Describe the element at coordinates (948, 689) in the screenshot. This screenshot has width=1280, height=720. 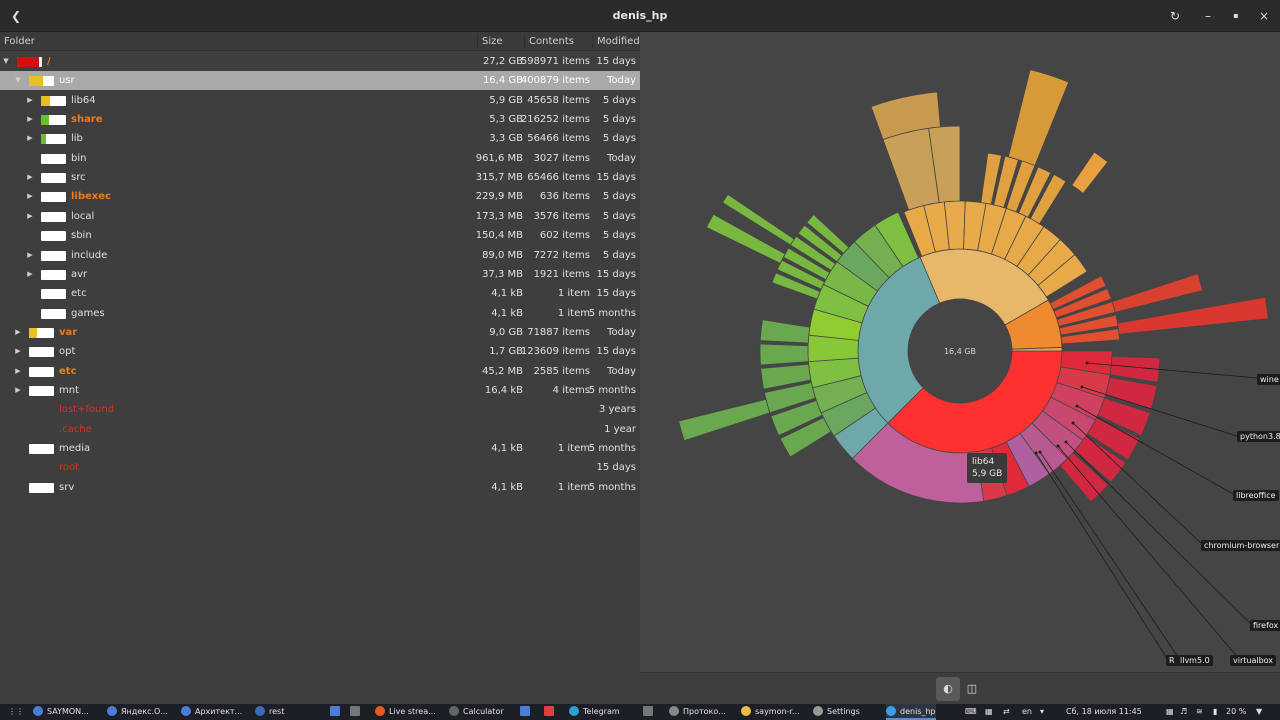
I see `rings-chart-icon: ◐` at that location.